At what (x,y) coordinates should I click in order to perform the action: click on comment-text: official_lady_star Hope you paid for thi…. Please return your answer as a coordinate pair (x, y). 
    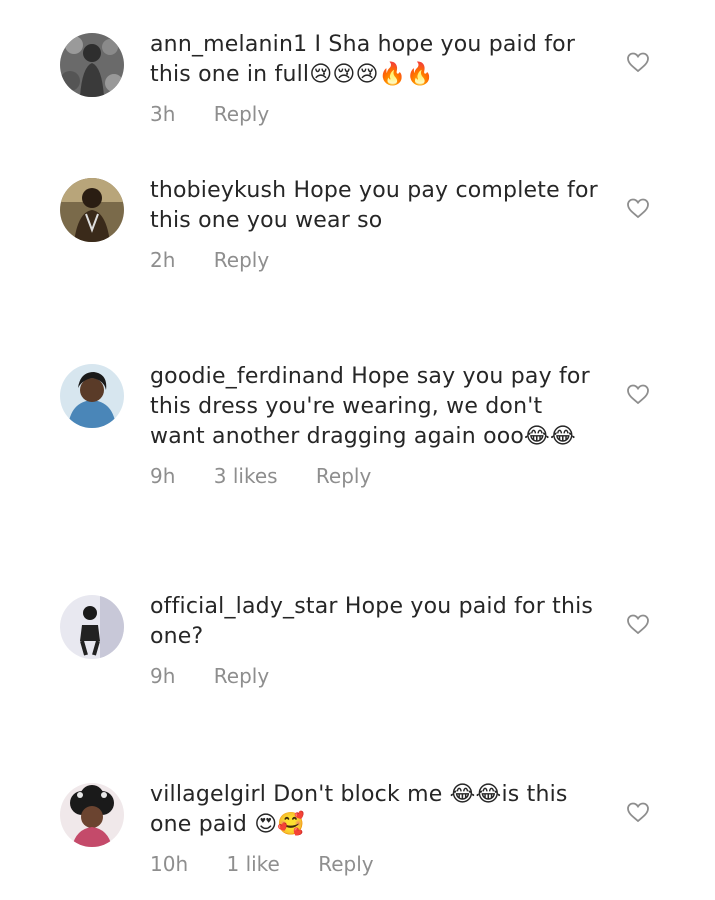
    Looking at the image, I should click on (375, 622).